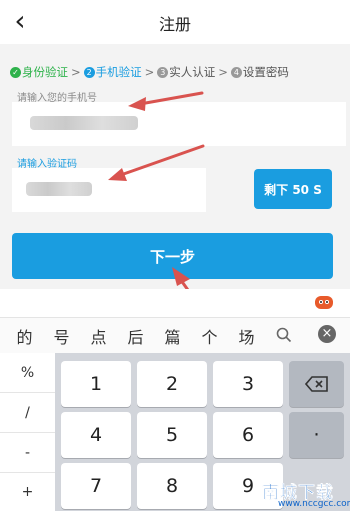 The width and height of the screenshot is (350, 511). Describe the element at coordinates (27, 453) in the screenshot. I see `symbol-key: -` at that location.